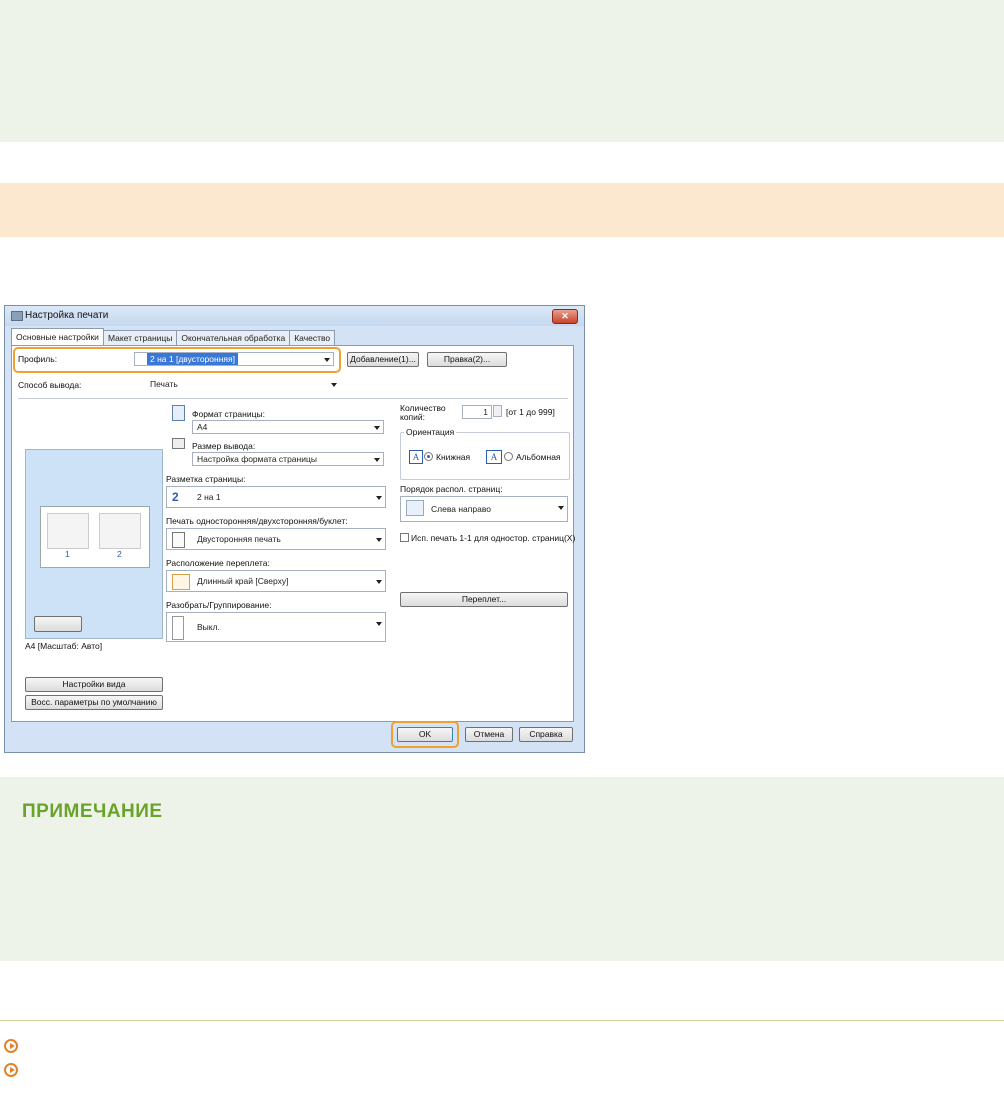 The width and height of the screenshot is (1004, 1094). I want to click on output-method-value: Печать, so click(164, 384).